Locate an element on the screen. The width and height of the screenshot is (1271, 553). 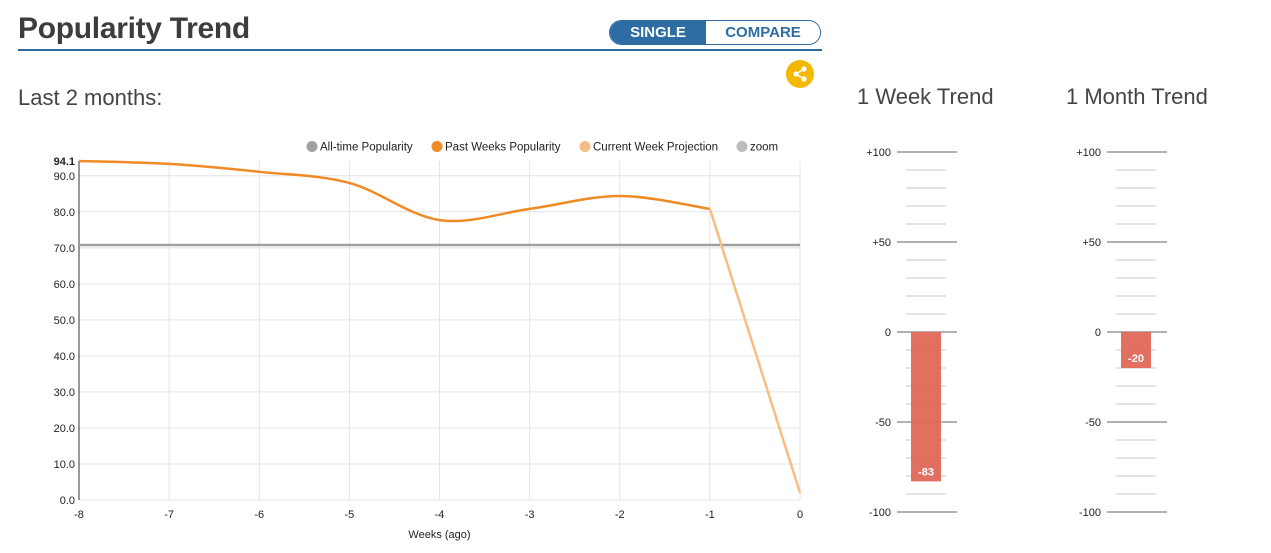
y-tick-label: 94.1 is located at coordinates (64, 162).